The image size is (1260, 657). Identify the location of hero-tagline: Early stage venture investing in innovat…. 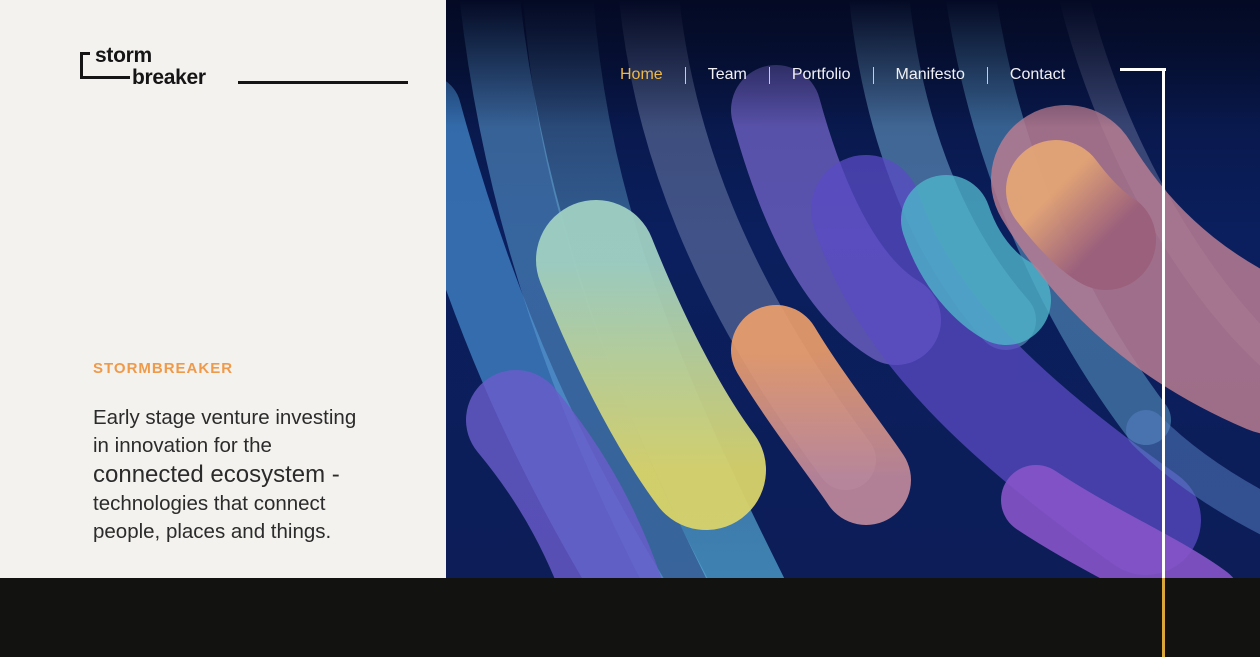
(253, 475).